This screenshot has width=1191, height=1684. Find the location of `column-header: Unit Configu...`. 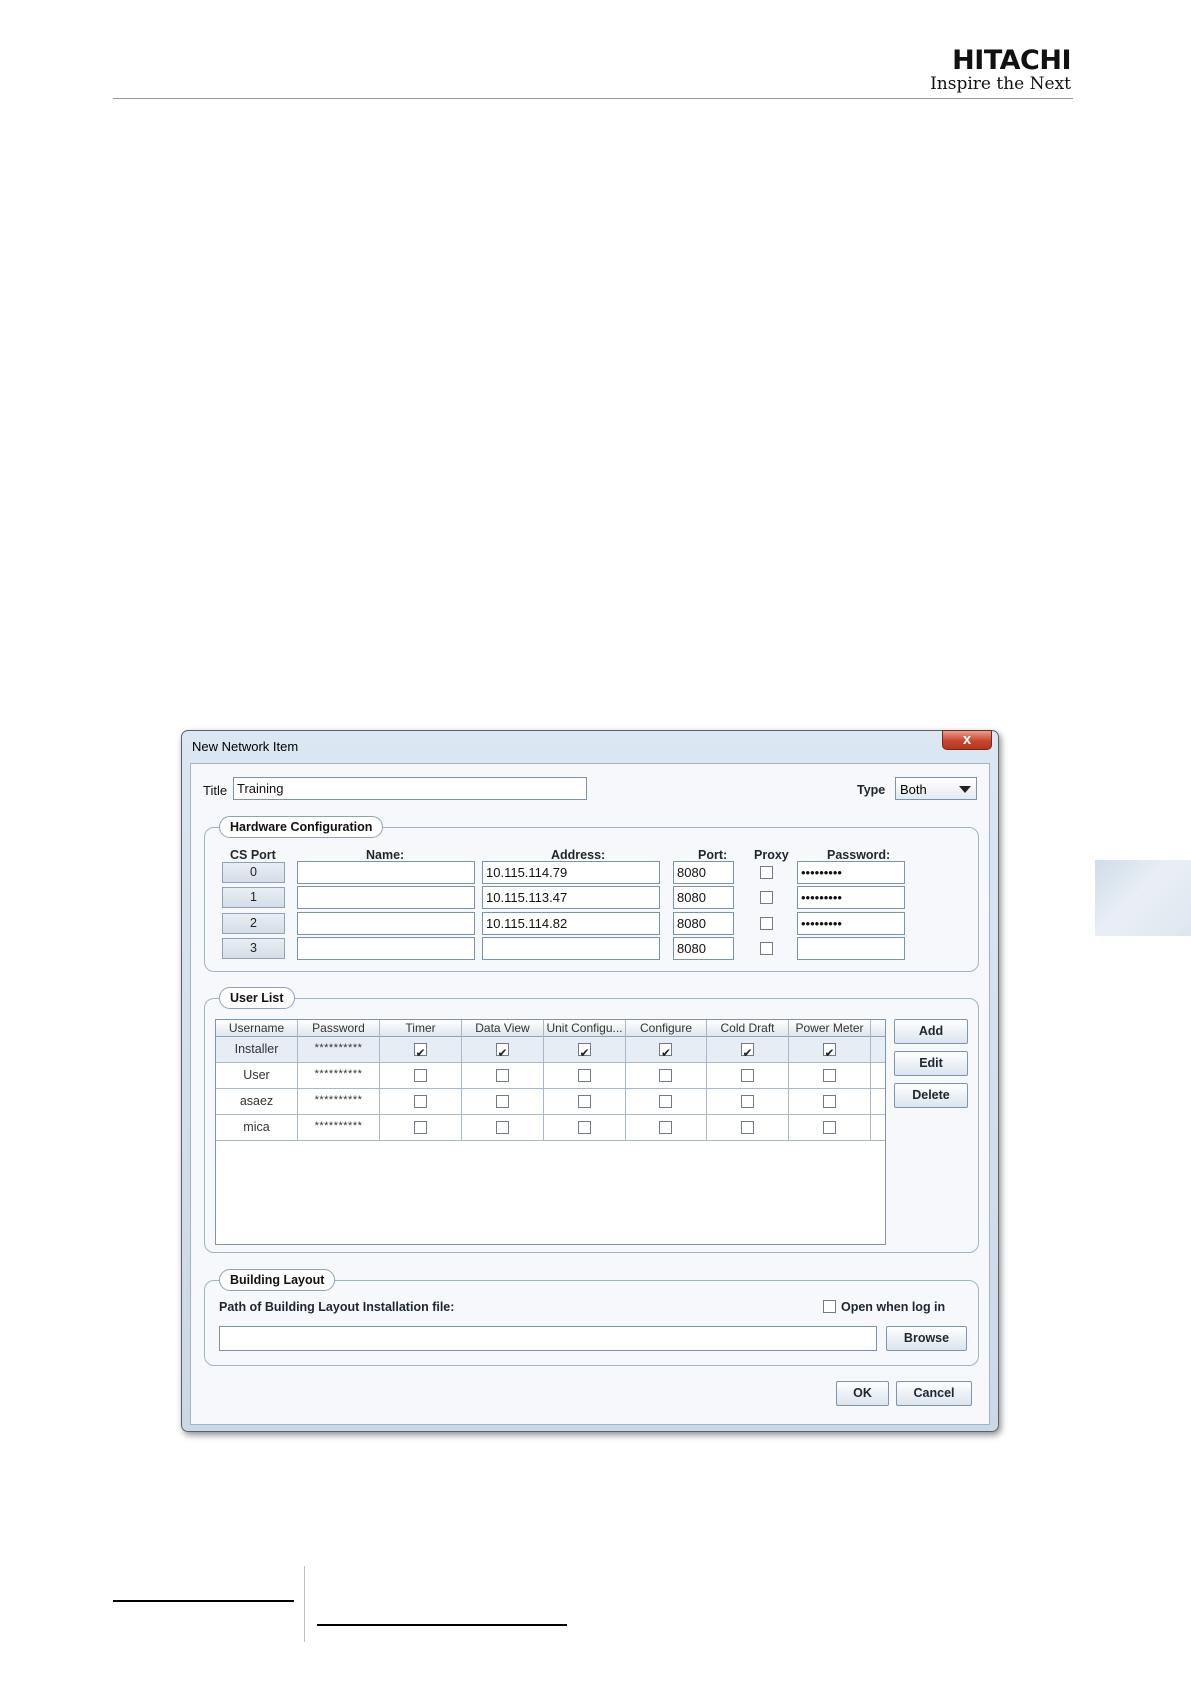

column-header: Unit Configu... is located at coordinates (585, 1028).